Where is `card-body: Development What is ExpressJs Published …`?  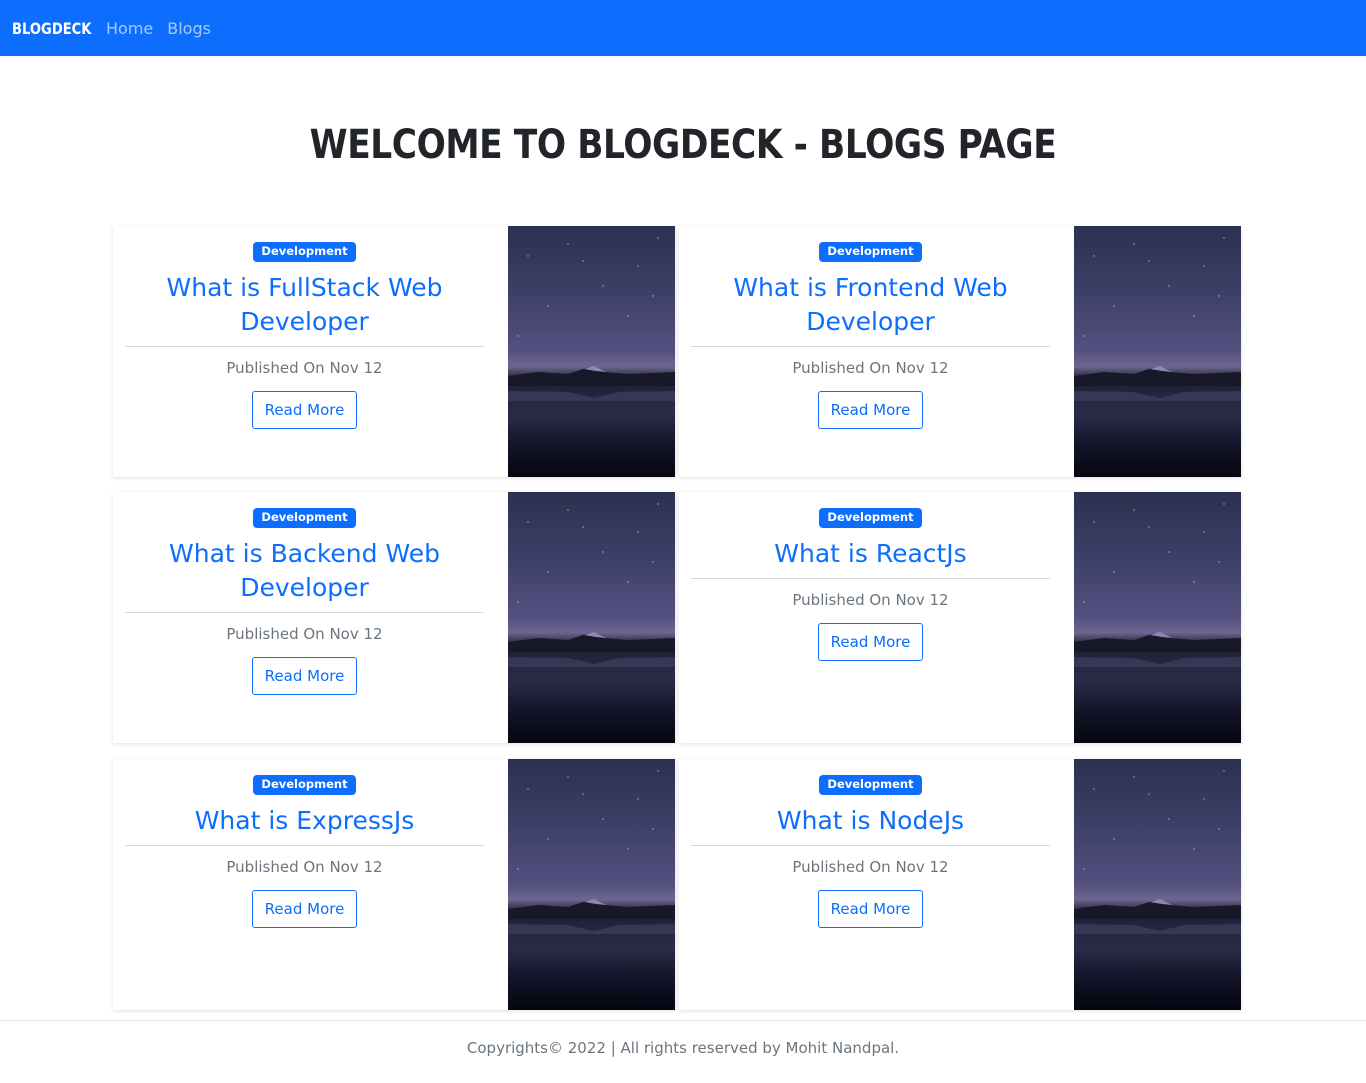 card-body: Development What is ExpressJs Published … is located at coordinates (304, 884).